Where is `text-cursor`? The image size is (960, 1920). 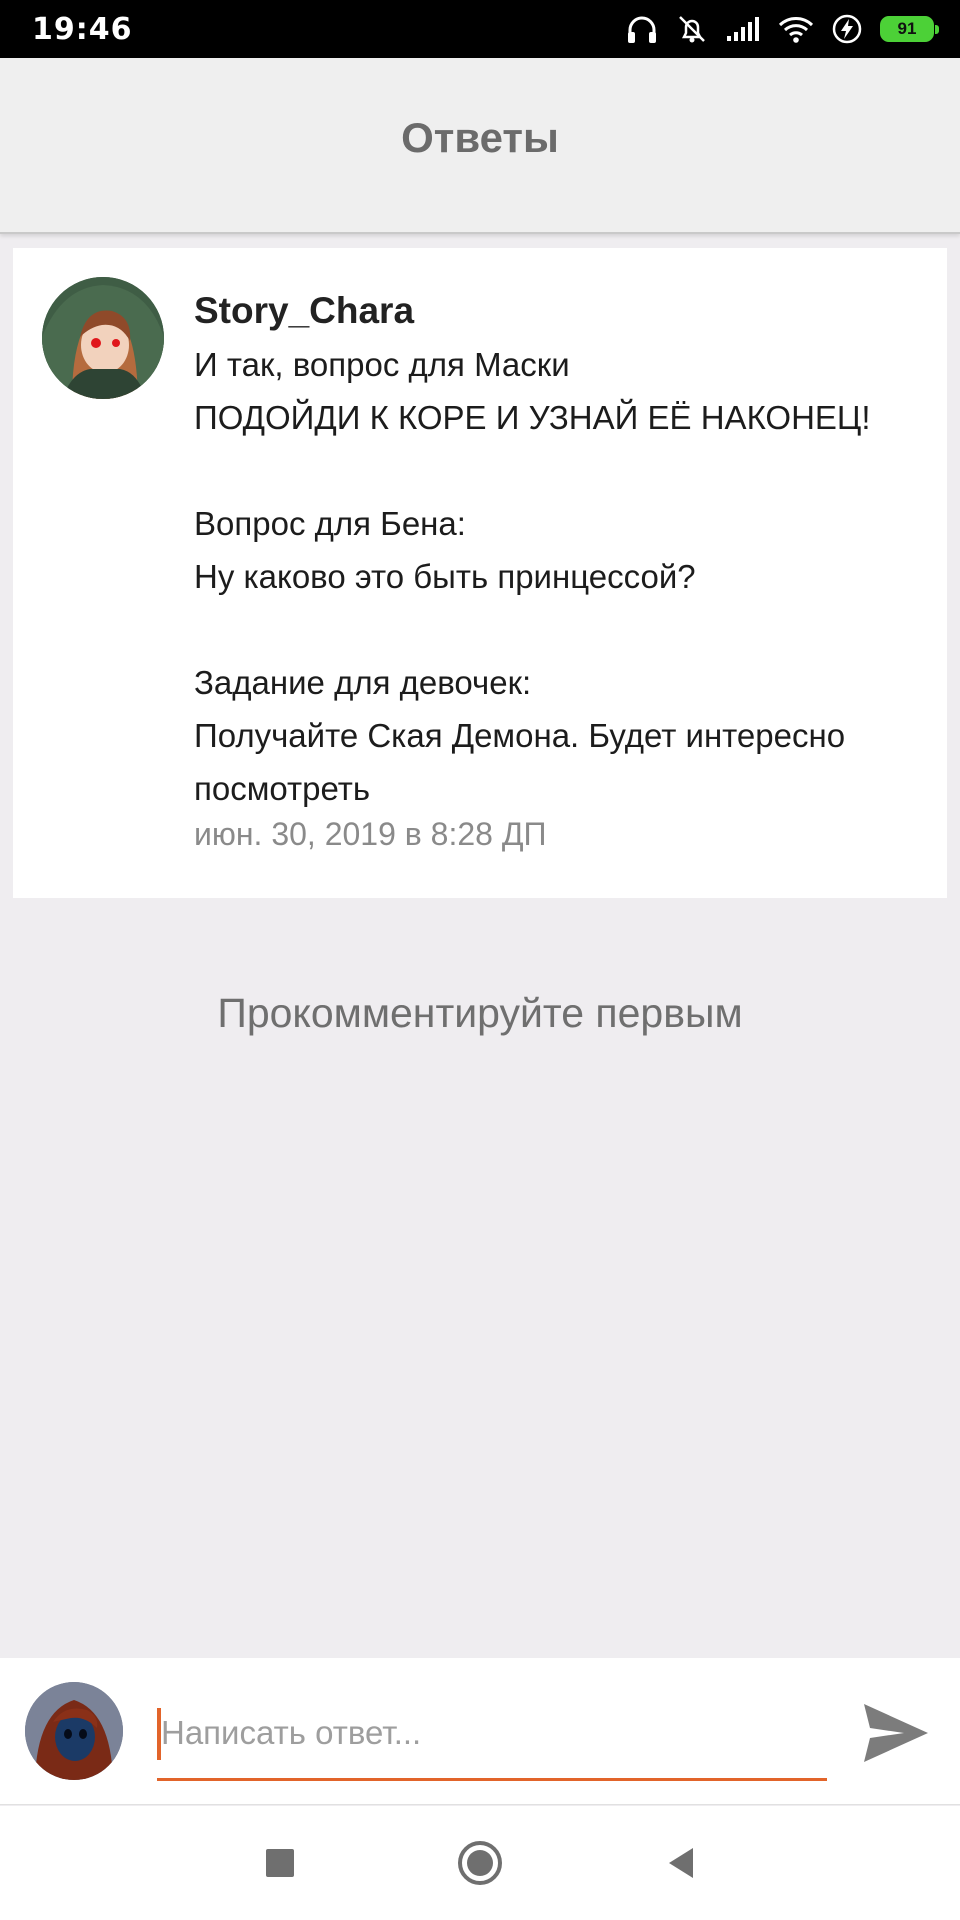 text-cursor is located at coordinates (159, 1734).